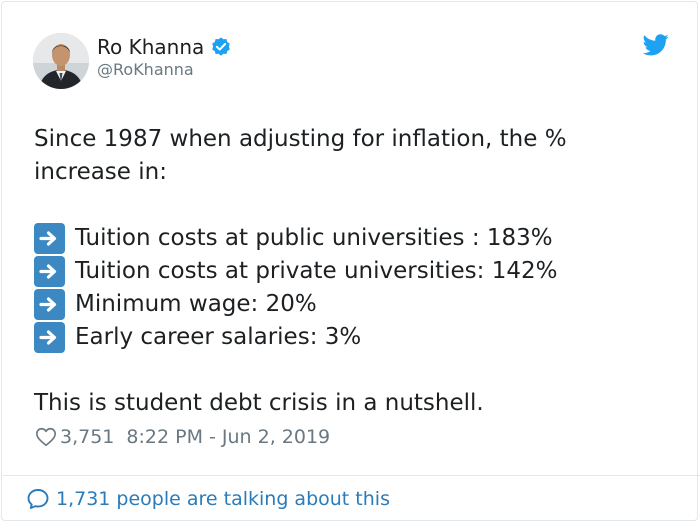 The height and width of the screenshot is (523, 700). What do you see at coordinates (145, 70) in the screenshot?
I see `author-handle: @RoKhanna` at bounding box center [145, 70].